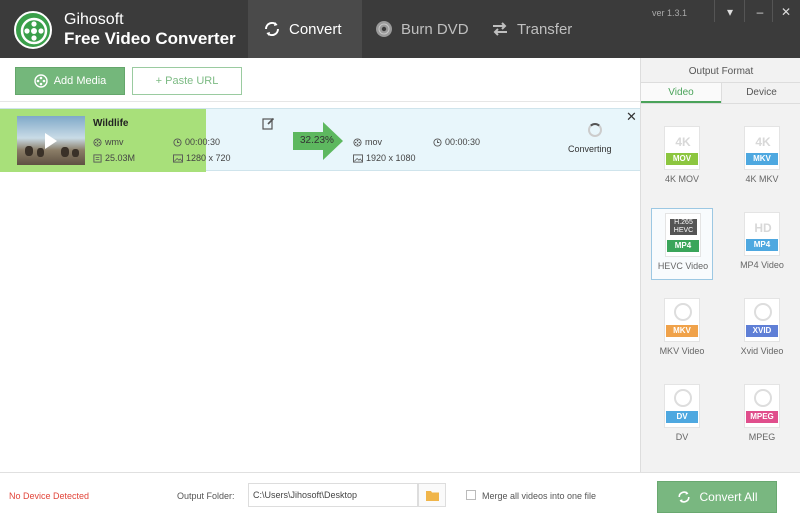 This screenshot has height=520, width=800. What do you see at coordinates (762, 437) in the screenshot?
I see `format-label: MPEG` at bounding box center [762, 437].